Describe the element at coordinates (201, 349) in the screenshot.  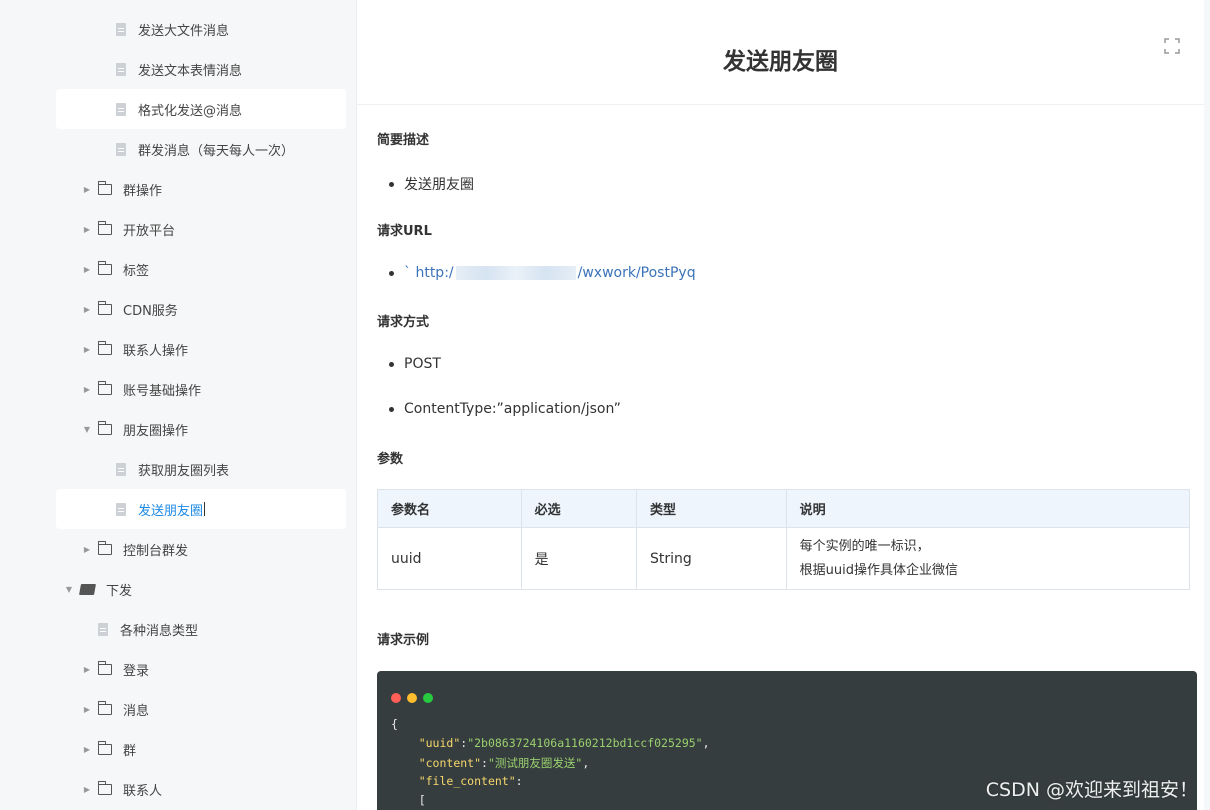
I see `sidebar-folder-contacts-ops: ▶ 联系人操作` at that location.